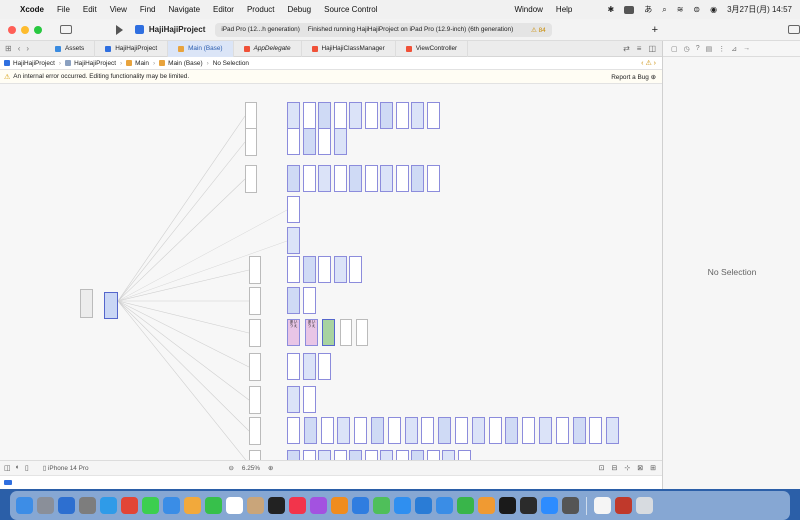 This screenshot has height=520, width=800. What do you see at coordinates (201, 48) in the screenshot?
I see `tab-main-base: Main (Base)` at bounding box center [201, 48].